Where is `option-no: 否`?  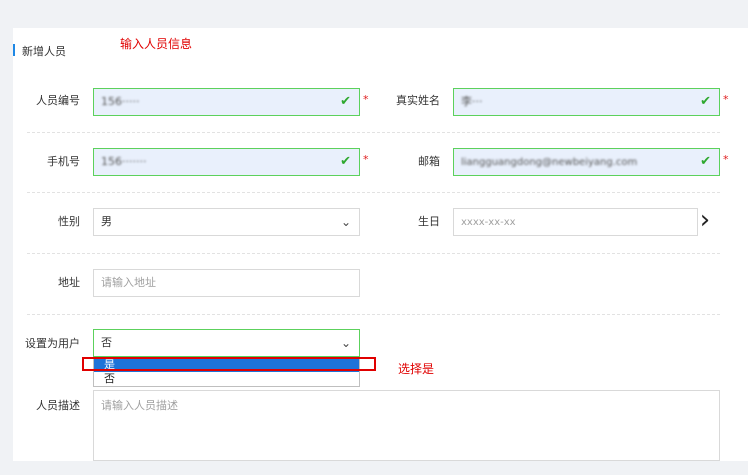 option-no: 否 is located at coordinates (226, 379).